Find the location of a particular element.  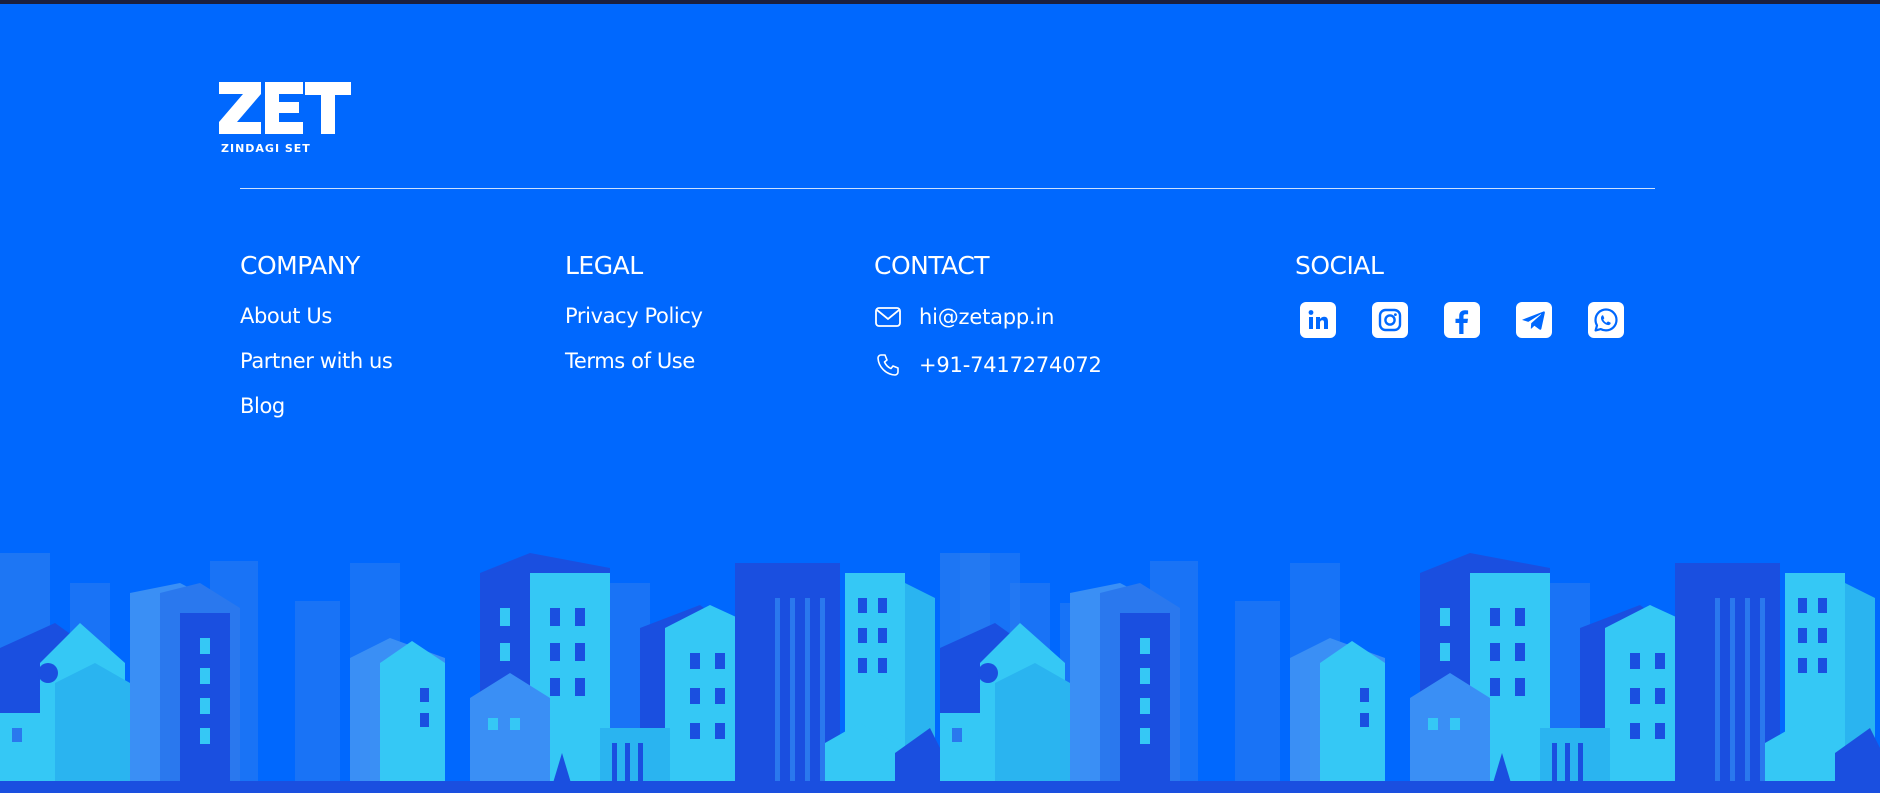

contact-column: CONTACT hi@zetapp.in +91-7417274072 is located at coordinates (988, 324).